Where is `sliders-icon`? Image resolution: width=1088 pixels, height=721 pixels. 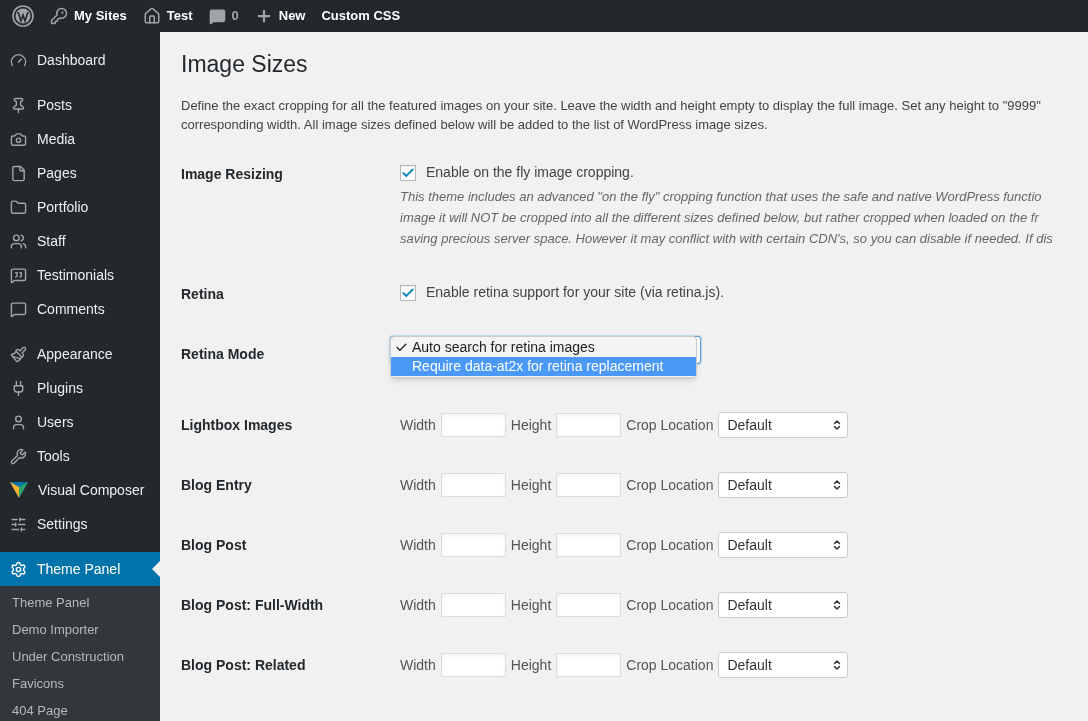 sliders-icon is located at coordinates (18, 524).